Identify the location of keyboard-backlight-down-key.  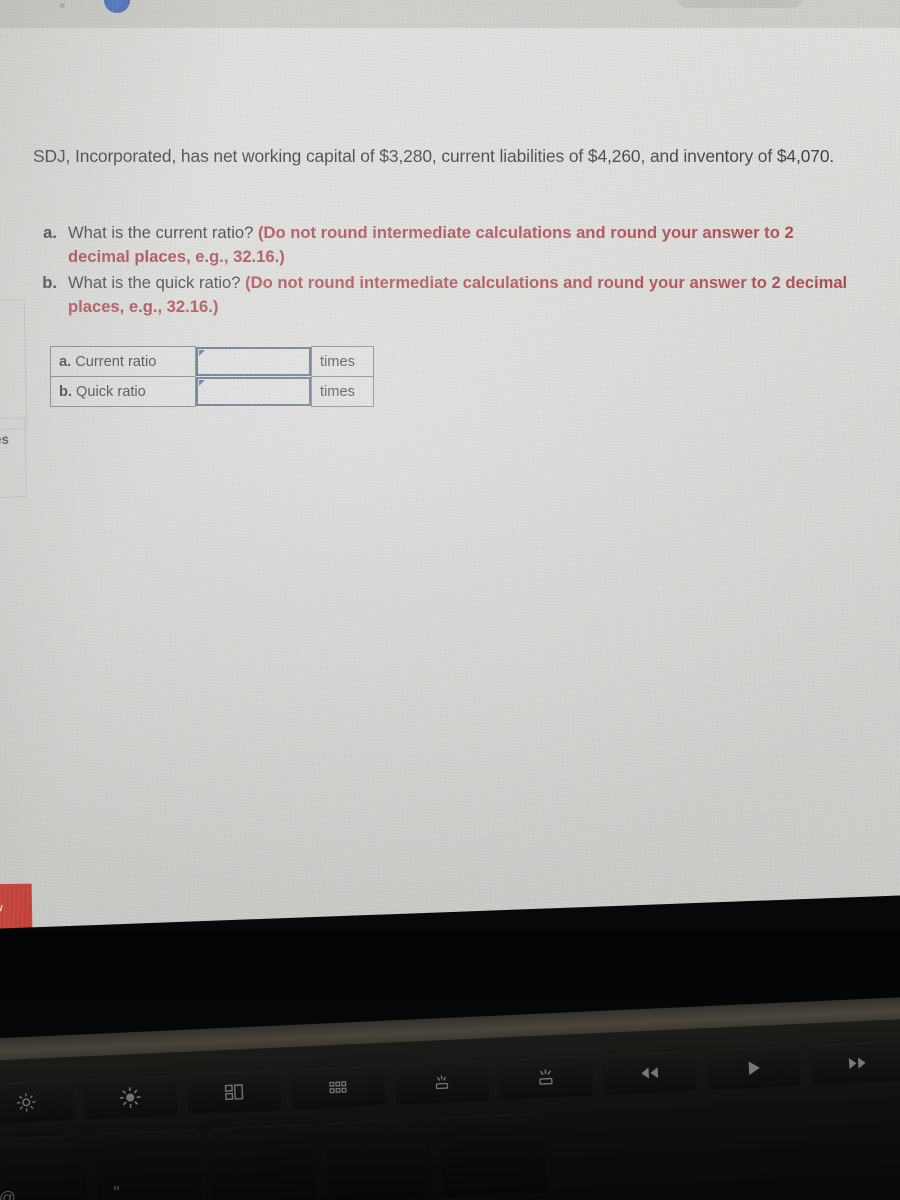
(441, 1082).